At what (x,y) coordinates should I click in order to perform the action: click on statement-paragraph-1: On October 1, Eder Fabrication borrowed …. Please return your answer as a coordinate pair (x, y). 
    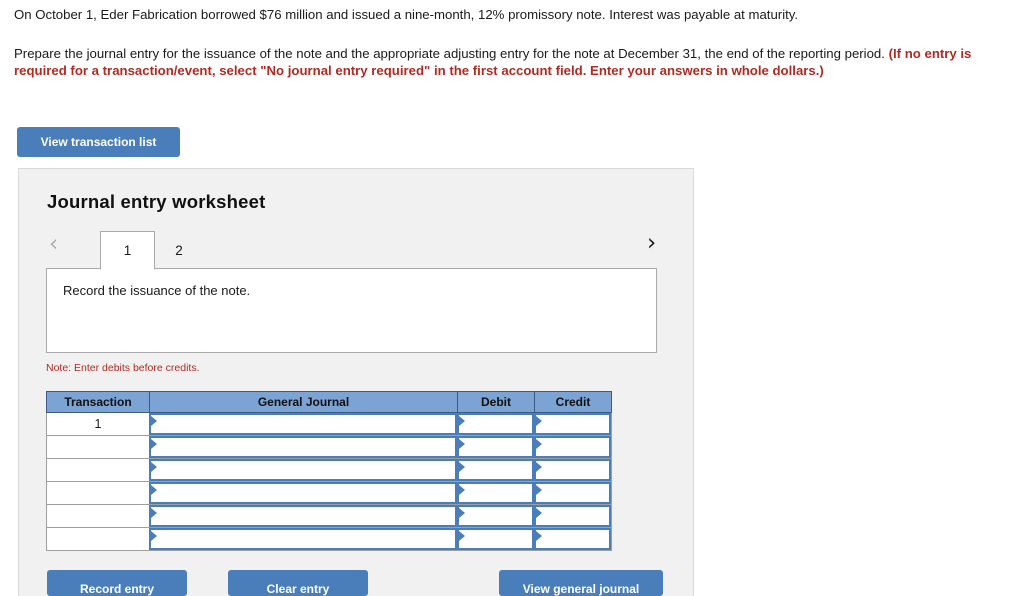
    Looking at the image, I should click on (406, 14).